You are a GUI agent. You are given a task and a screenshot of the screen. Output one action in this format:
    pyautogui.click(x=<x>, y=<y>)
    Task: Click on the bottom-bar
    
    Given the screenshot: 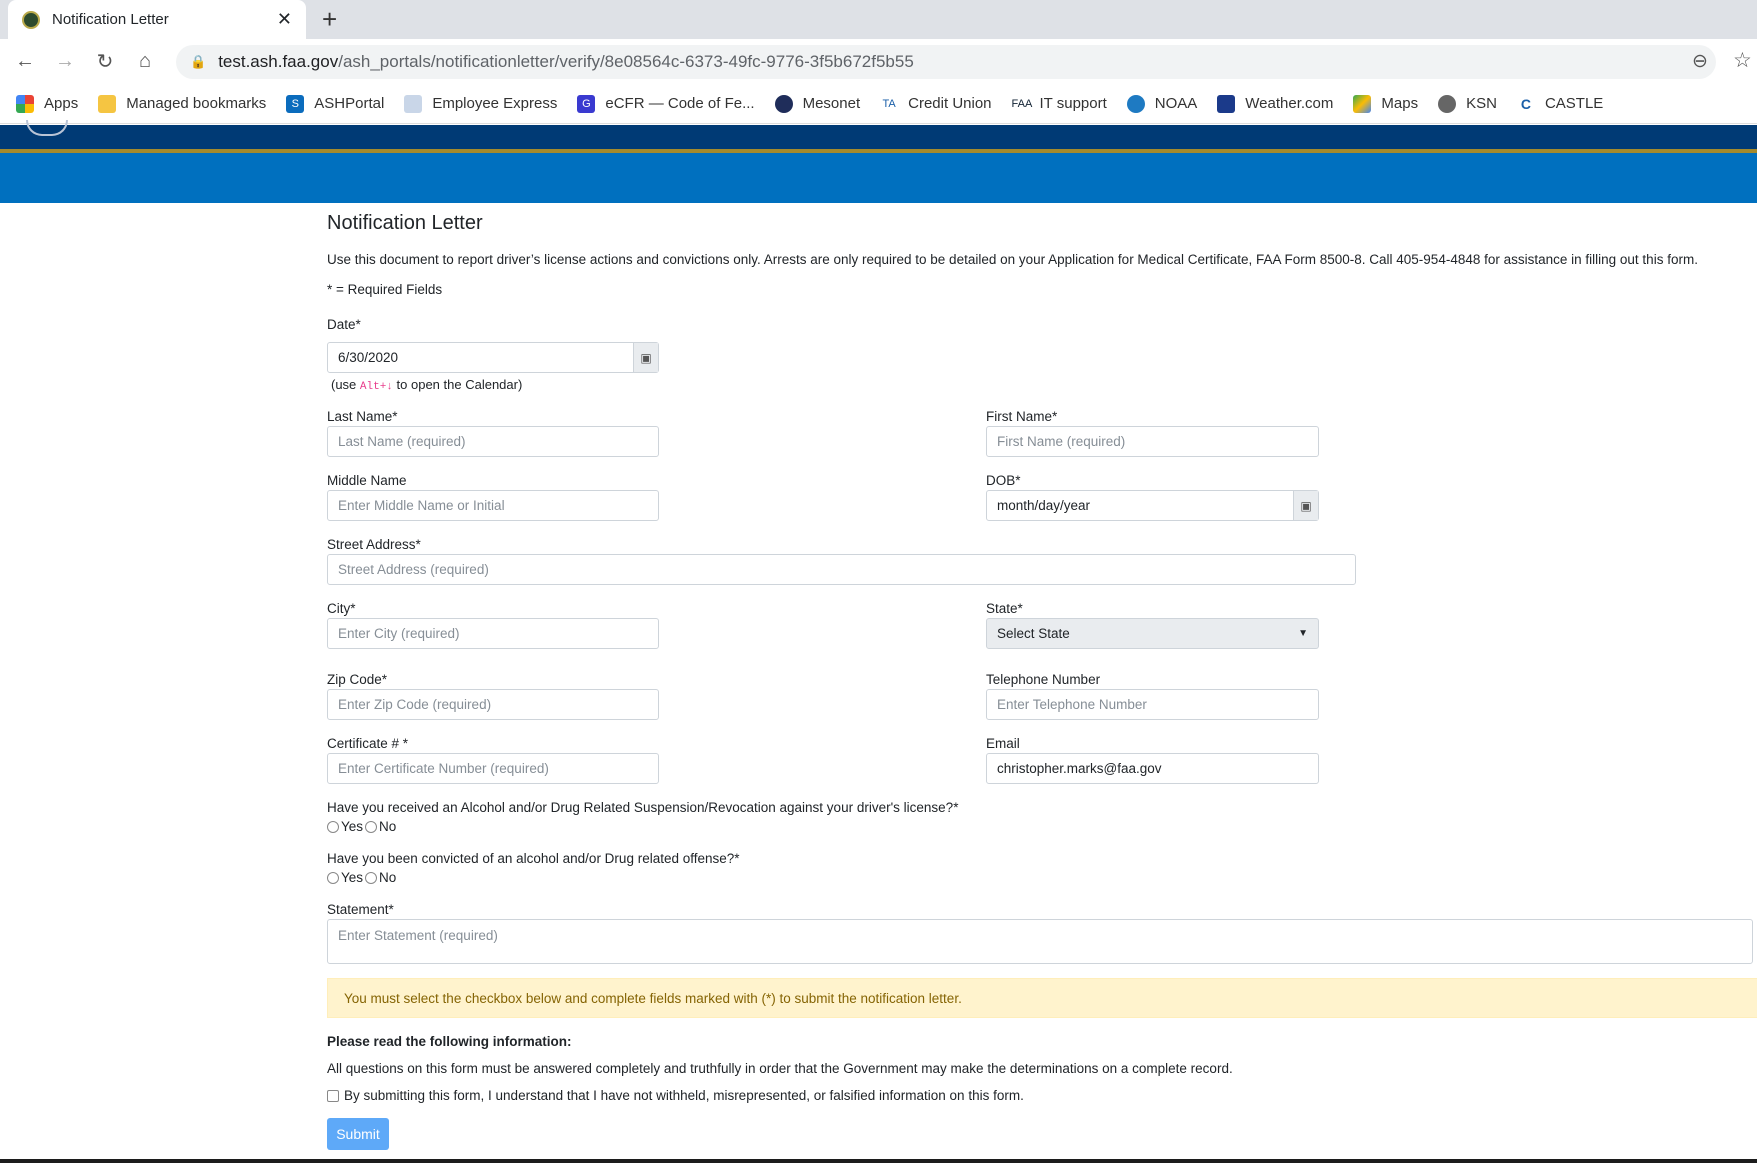 What is the action you would take?
    pyautogui.click(x=878, y=1161)
    